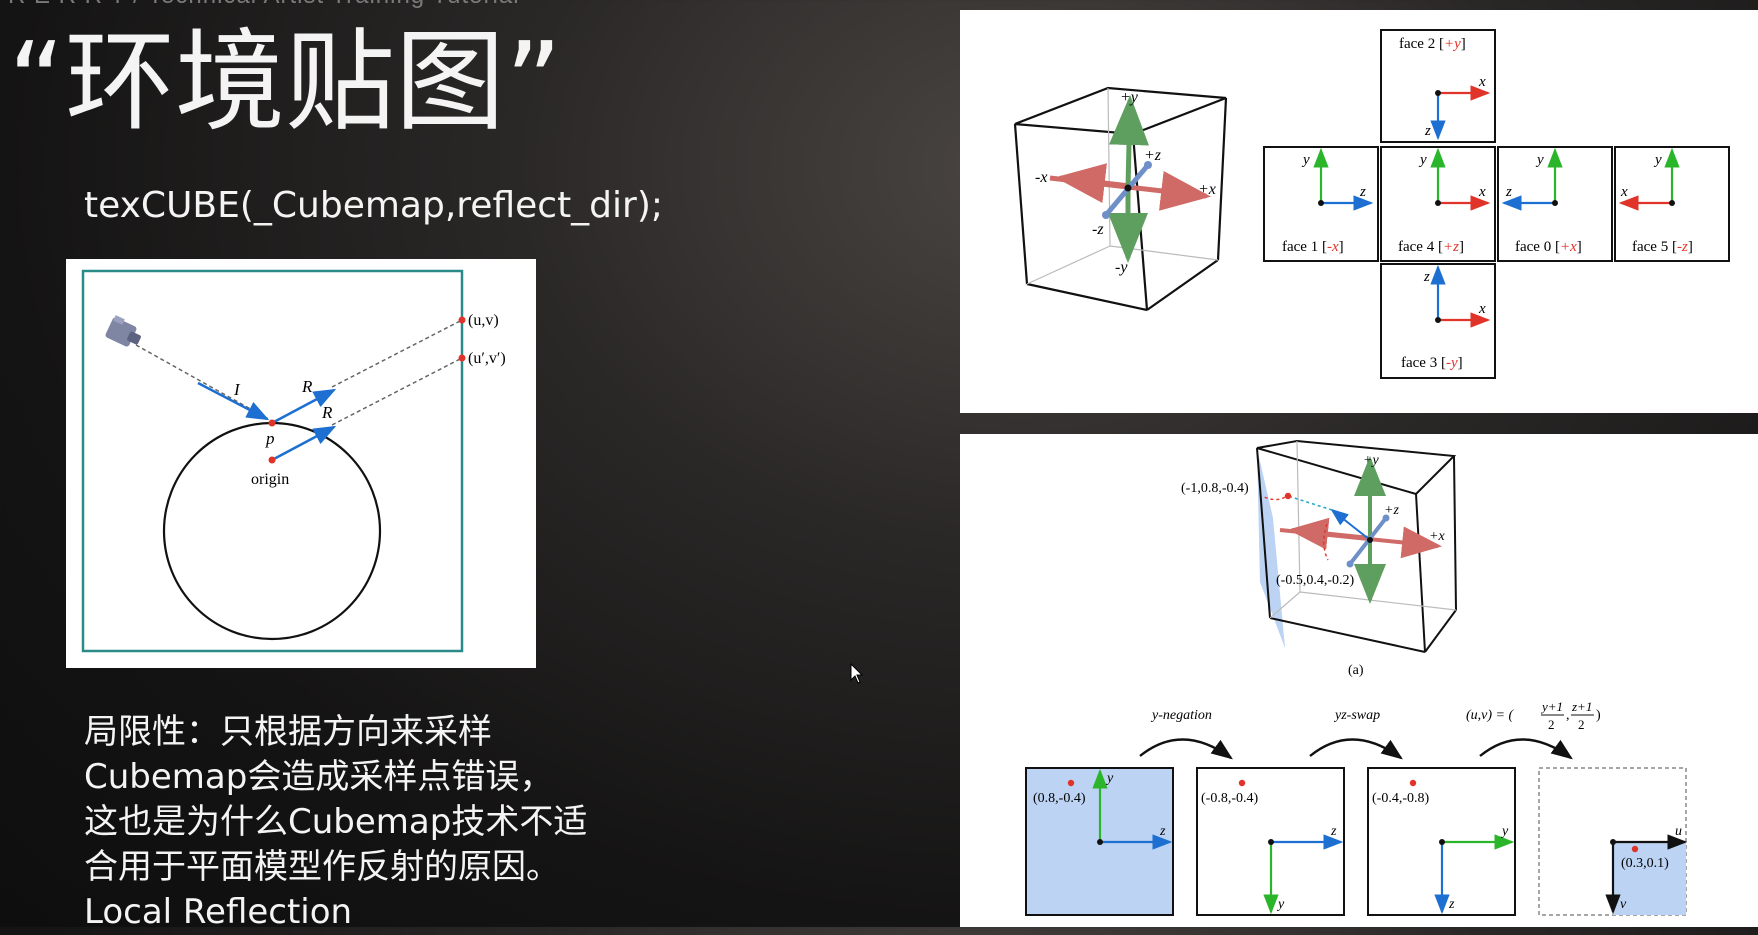  What do you see at coordinates (1438, 86) in the screenshot?
I see `face-2: face 2 [+y] x z` at bounding box center [1438, 86].